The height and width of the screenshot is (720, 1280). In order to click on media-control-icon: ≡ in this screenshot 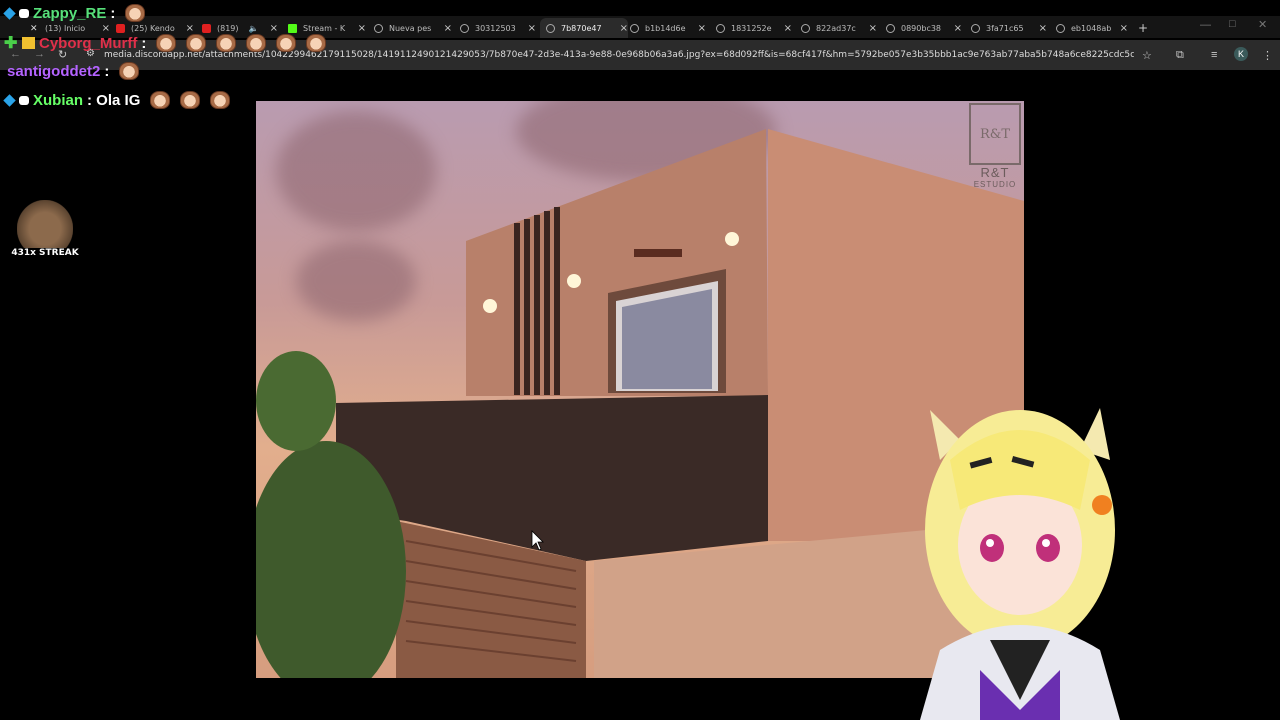, I will do `click(1214, 55)`.